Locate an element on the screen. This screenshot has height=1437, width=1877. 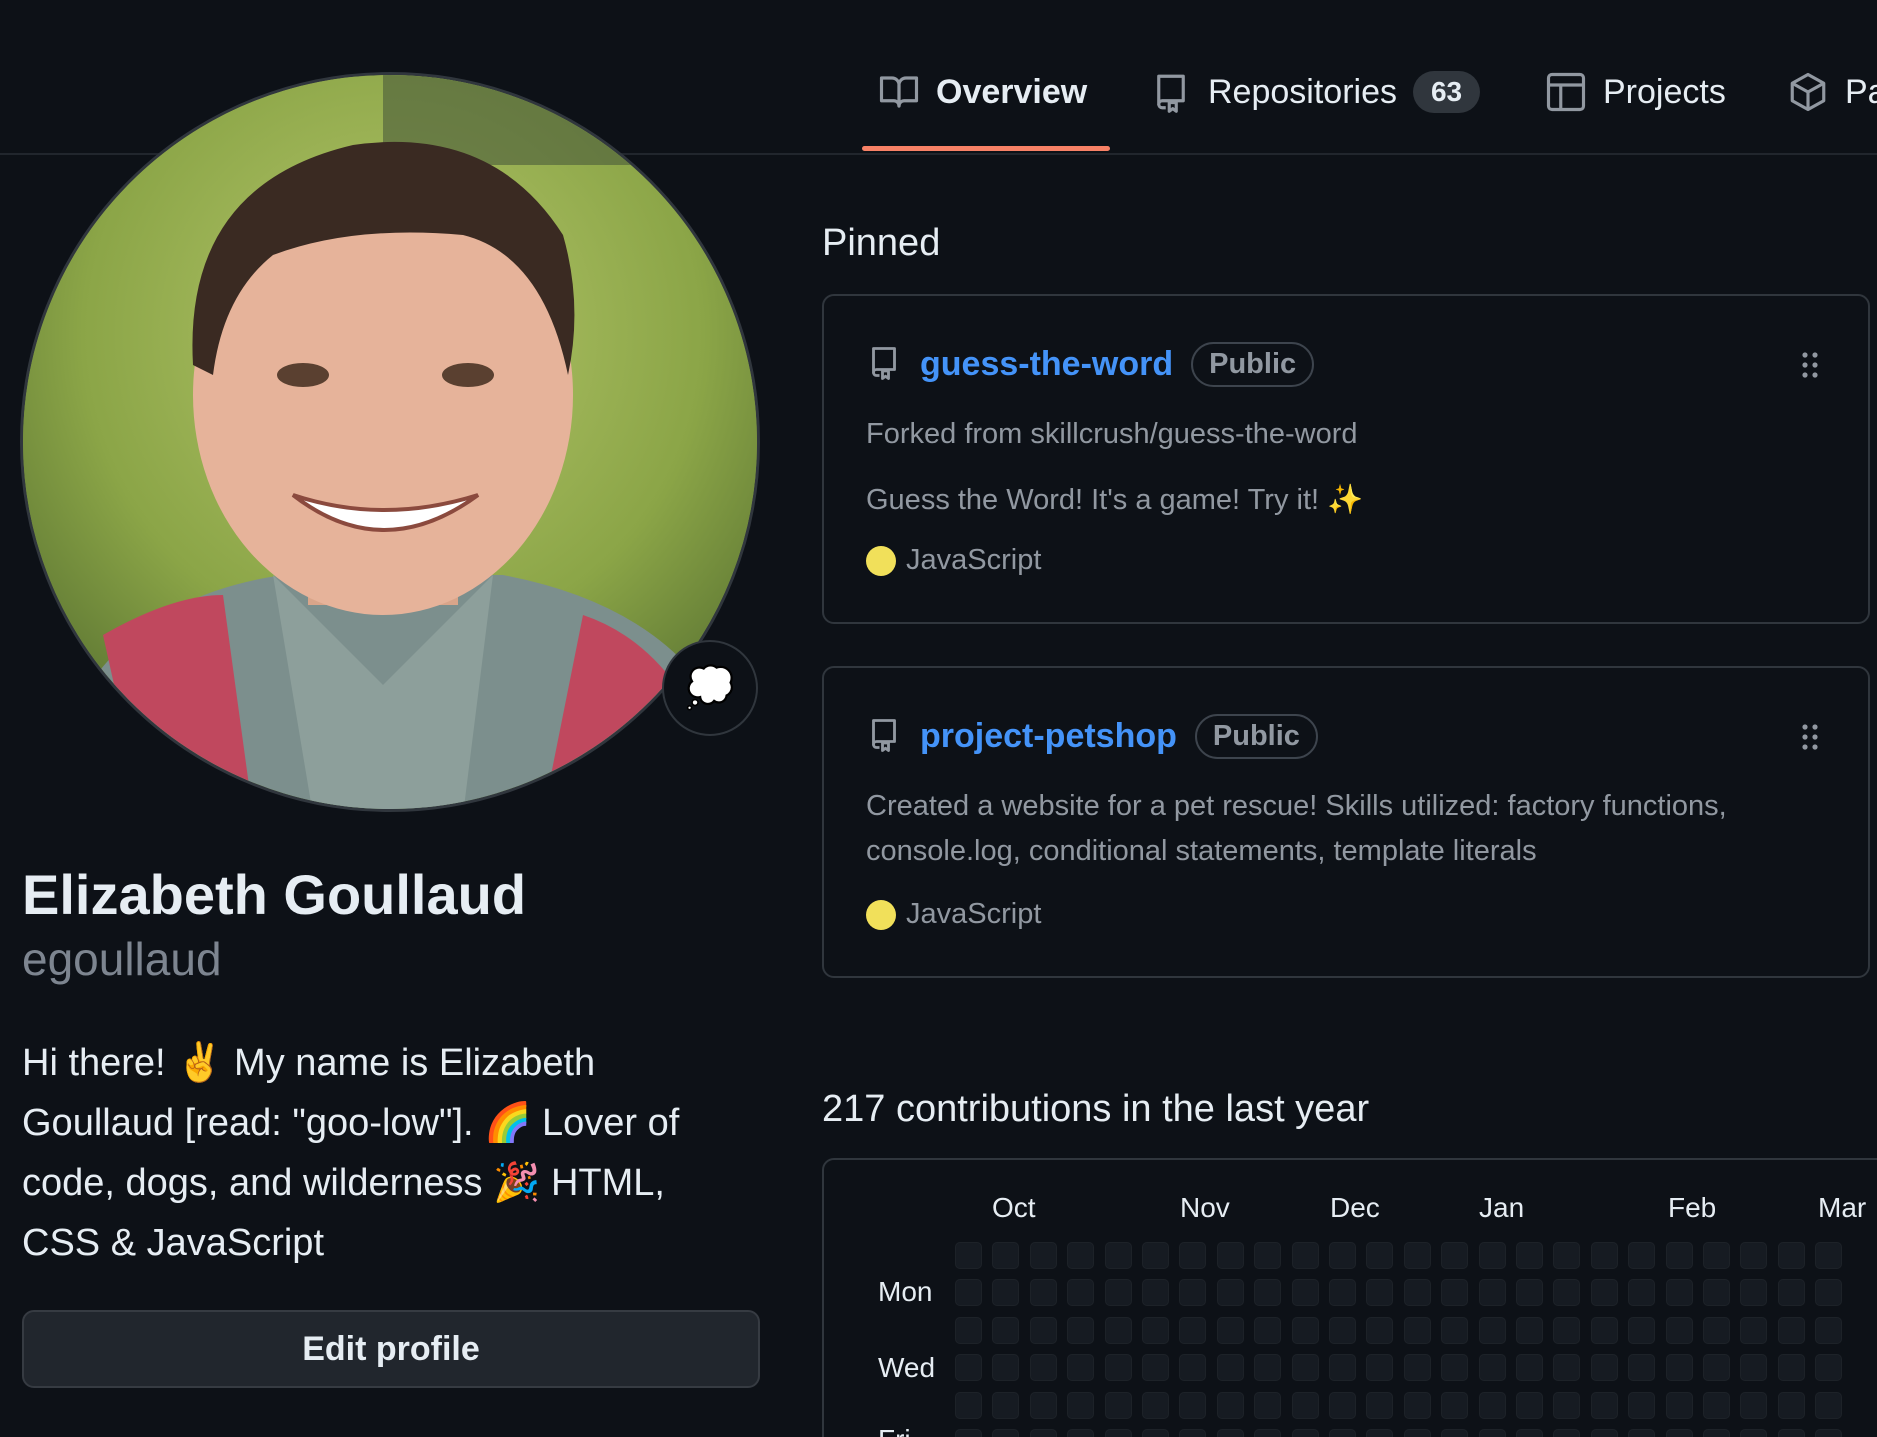
repo-name-link: project-petshop is located at coordinates (1048, 736).